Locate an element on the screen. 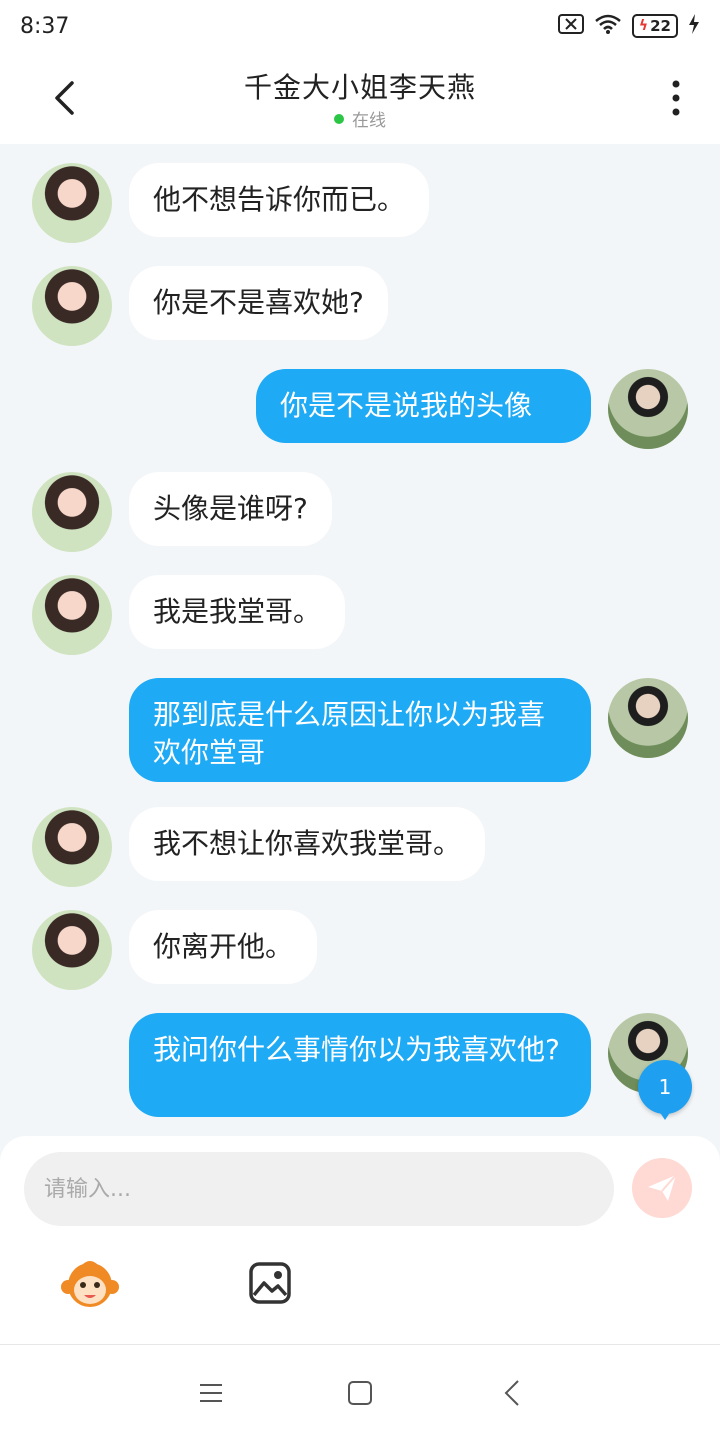 The image size is (720, 1441). message-bubble-received: 你离开他。 is located at coordinates (223, 947).